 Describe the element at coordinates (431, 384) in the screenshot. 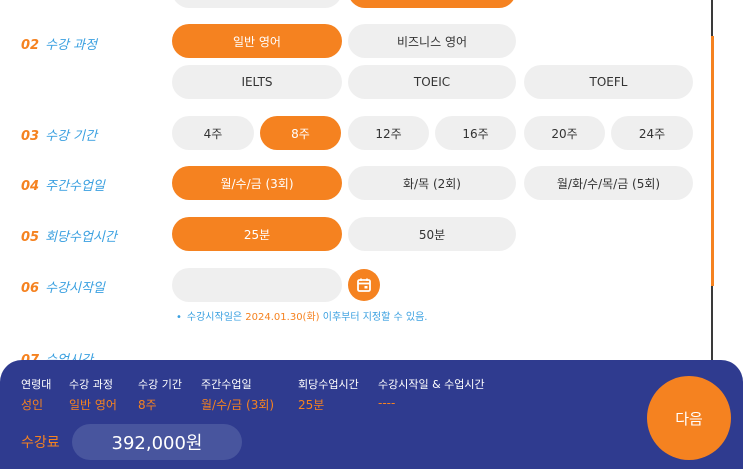

I see `summary-header: 수강시작일 & 수업시간` at that location.